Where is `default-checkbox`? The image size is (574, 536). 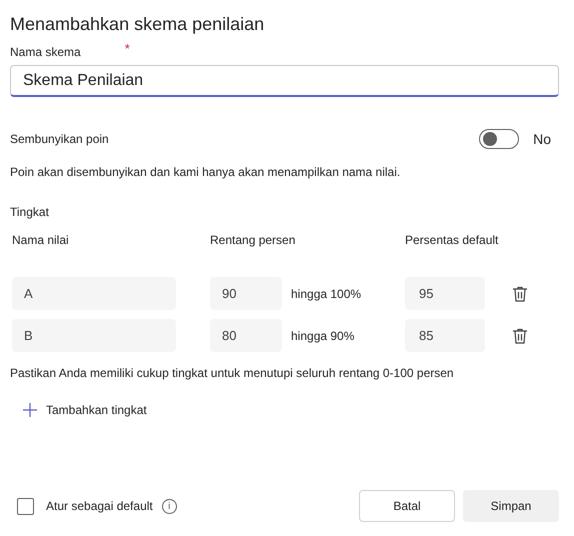 default-checkbox is located at coordinates (25, 506).